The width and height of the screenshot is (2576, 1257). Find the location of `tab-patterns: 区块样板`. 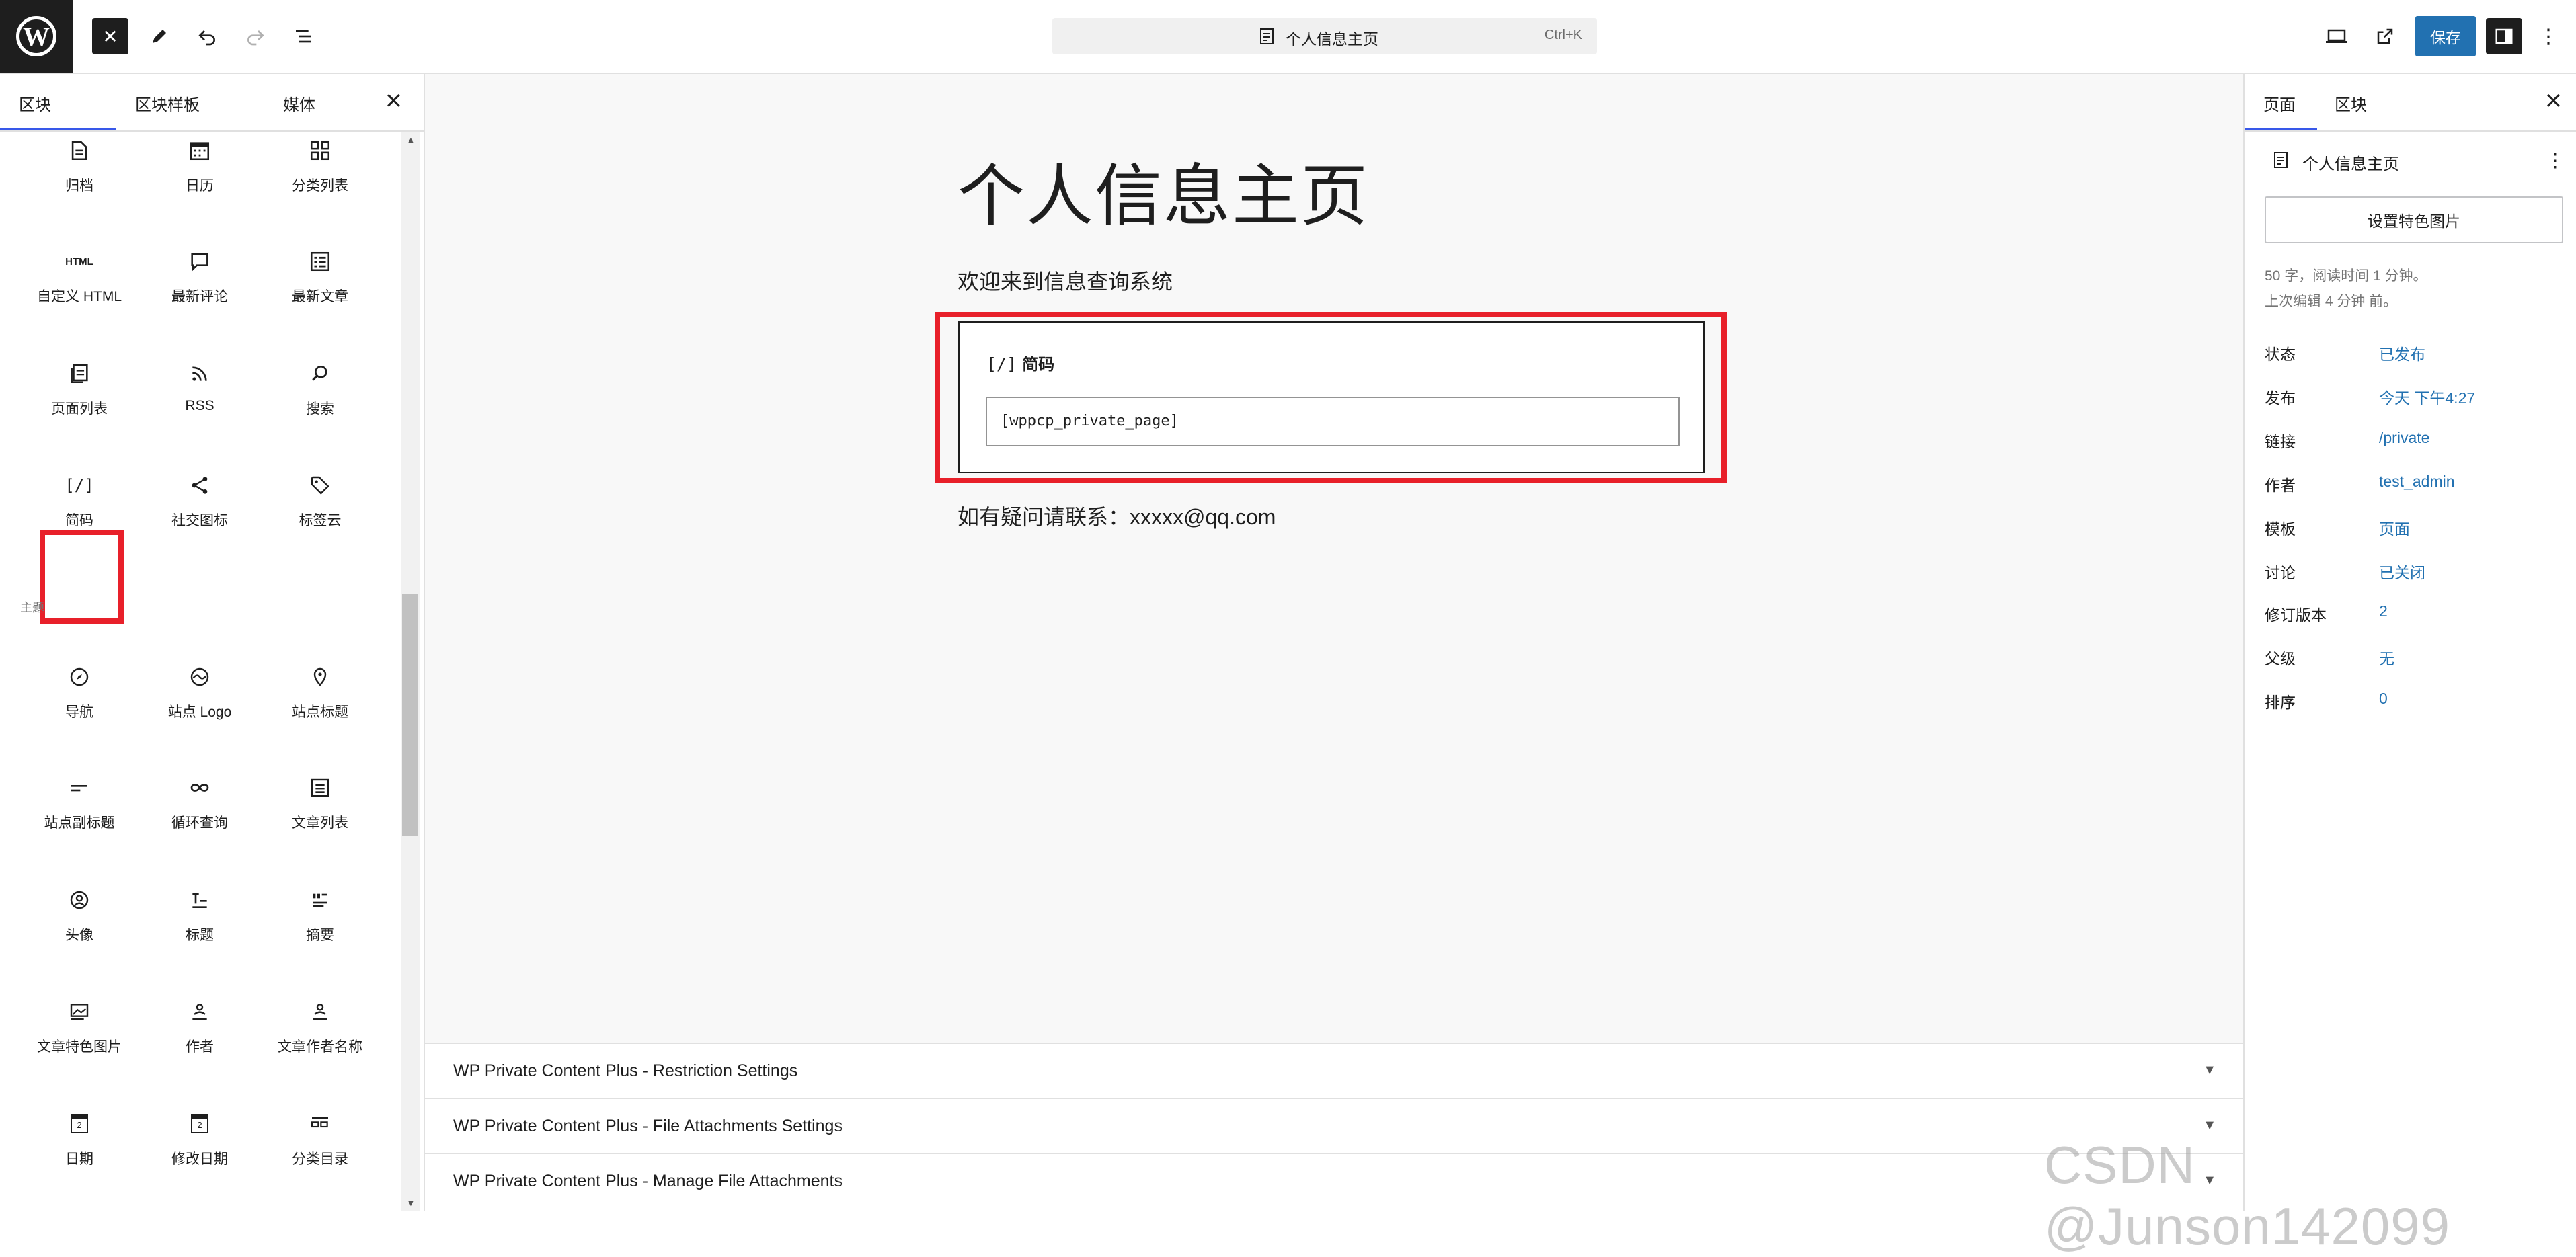

tab-patterns: 区块样板 is located at coordinates (167, 103).